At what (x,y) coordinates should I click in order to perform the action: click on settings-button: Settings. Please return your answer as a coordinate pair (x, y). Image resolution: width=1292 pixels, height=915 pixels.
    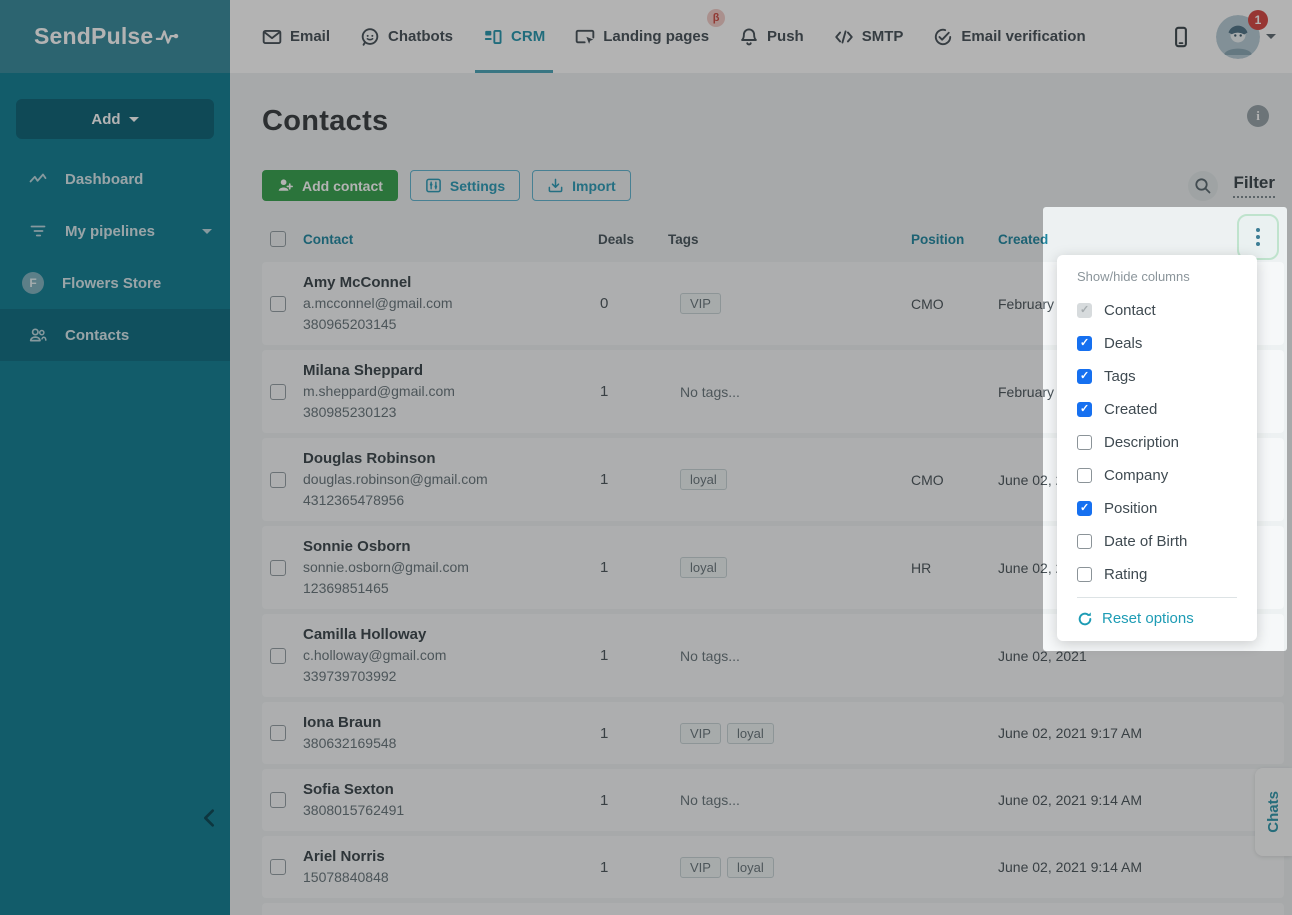
    Looking at the image, I should click on (465, 185).